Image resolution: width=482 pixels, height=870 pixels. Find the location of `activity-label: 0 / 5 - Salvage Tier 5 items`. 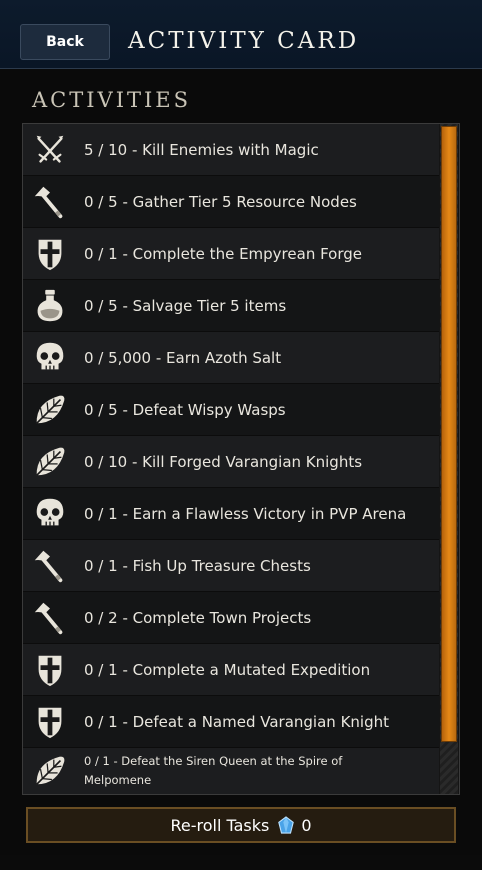

activity-label: 0 / 5 - Salvage Tier 5 items is located at coordinates (185, 305).